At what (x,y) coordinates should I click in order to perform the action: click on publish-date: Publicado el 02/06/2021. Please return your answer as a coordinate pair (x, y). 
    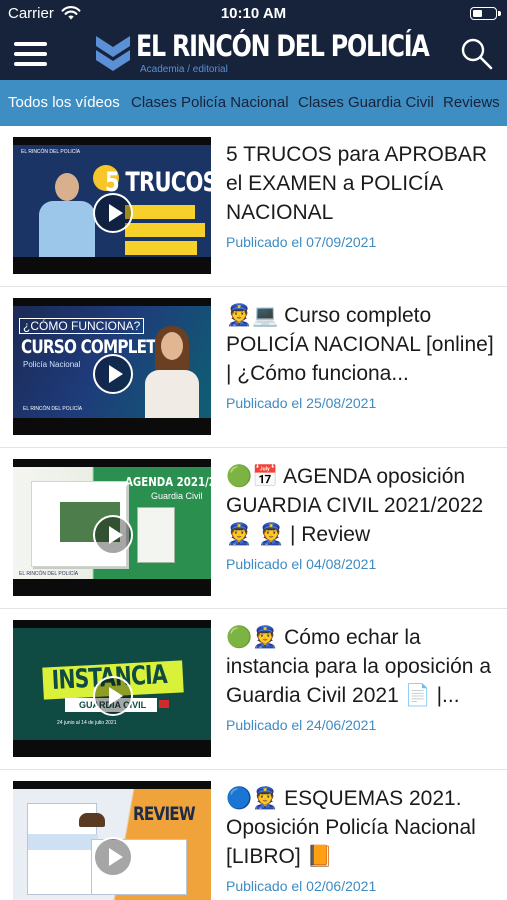
    Looking at the image, I should click on (301, 886).